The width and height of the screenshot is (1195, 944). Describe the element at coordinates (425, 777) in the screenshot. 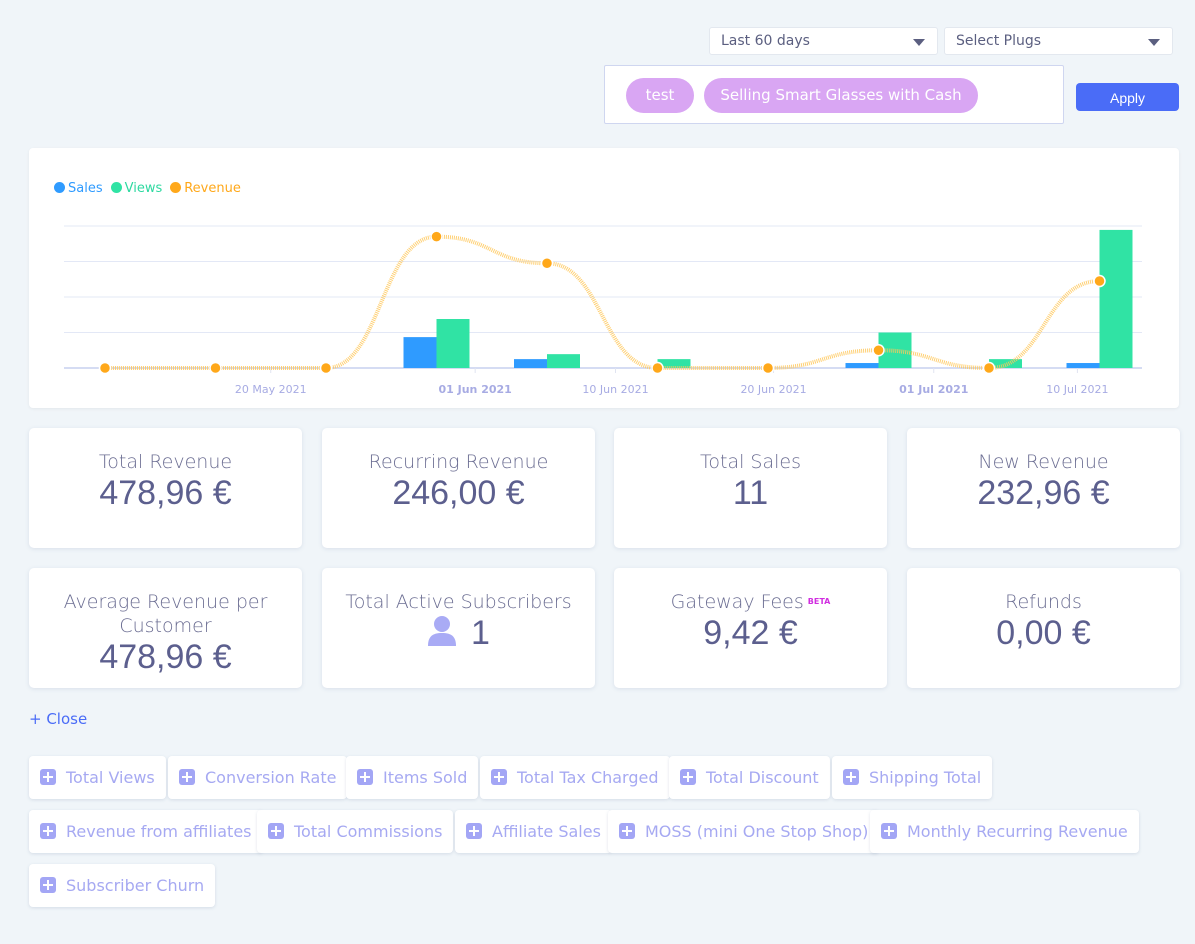

I see `add-metric-label: Items Sold` at that location.